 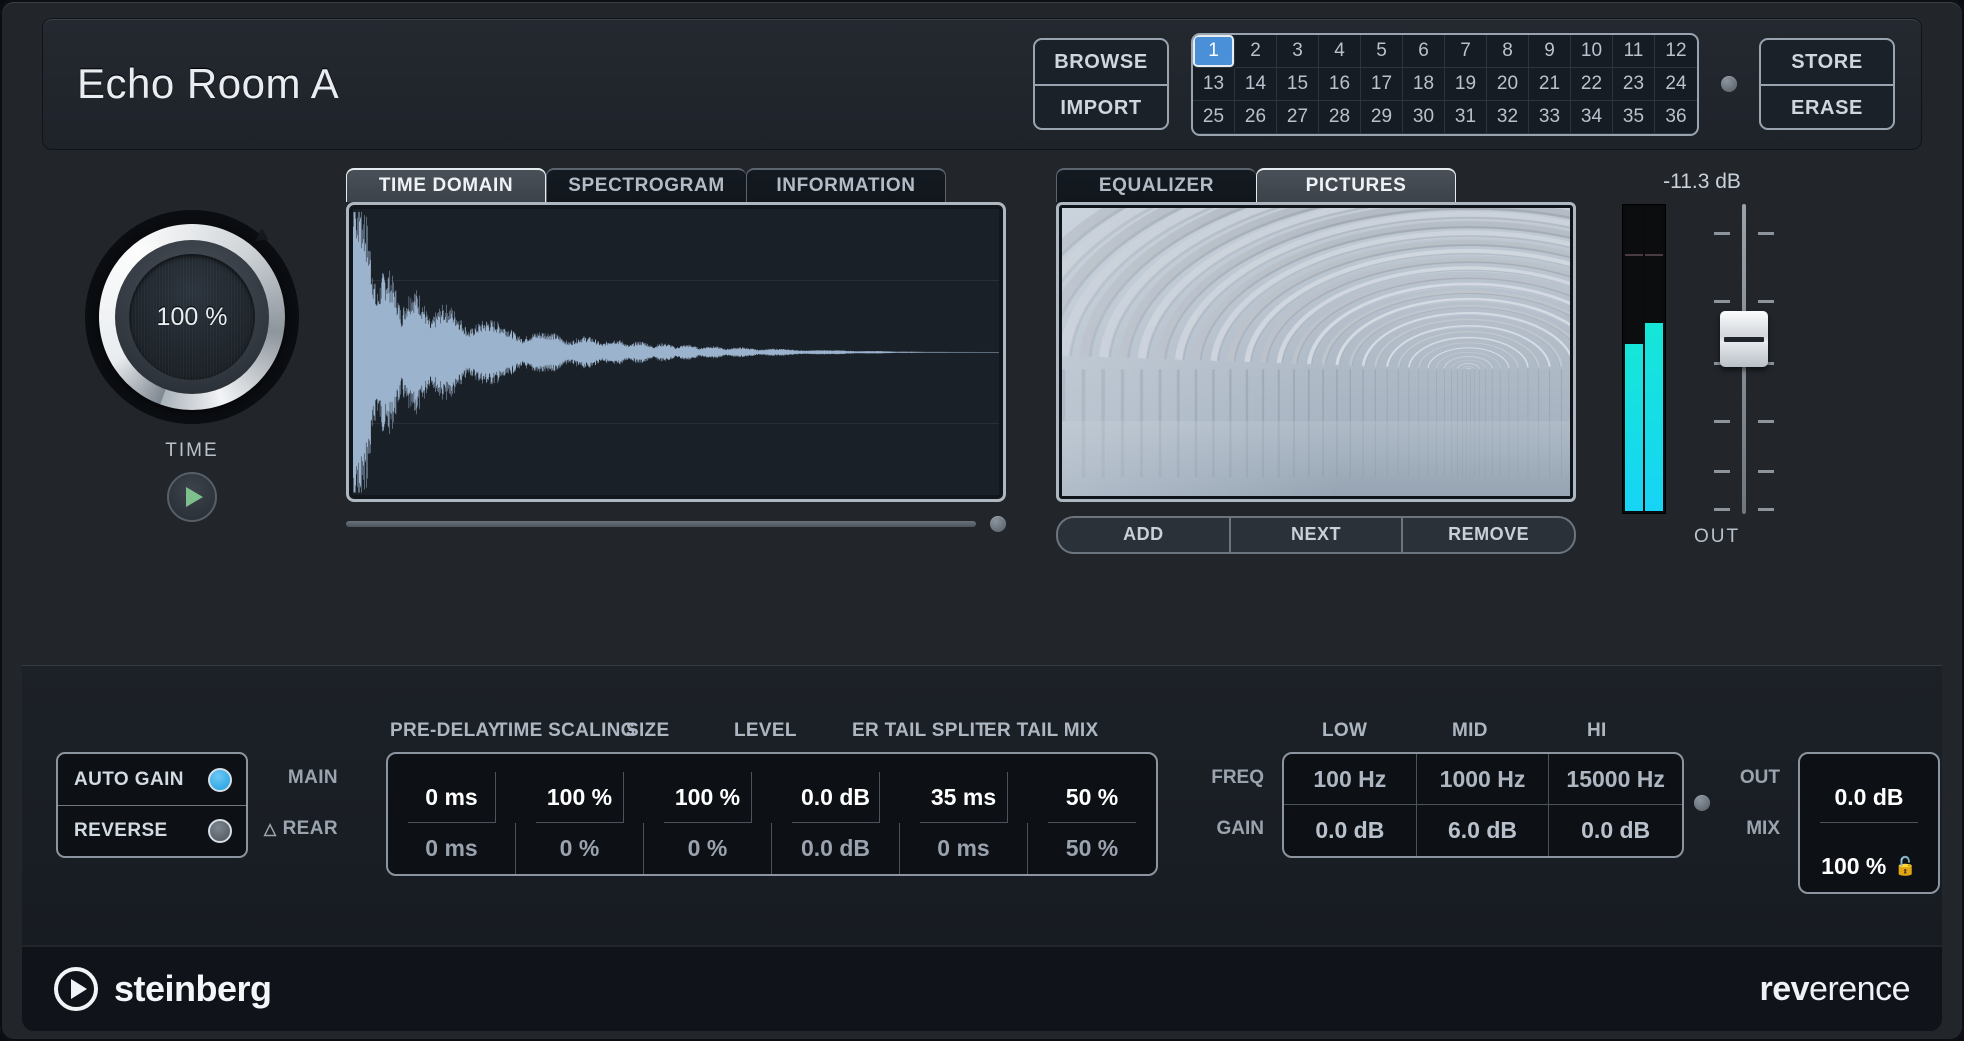 I want to click on eq-options-dot, so click(x=1702, y=803).